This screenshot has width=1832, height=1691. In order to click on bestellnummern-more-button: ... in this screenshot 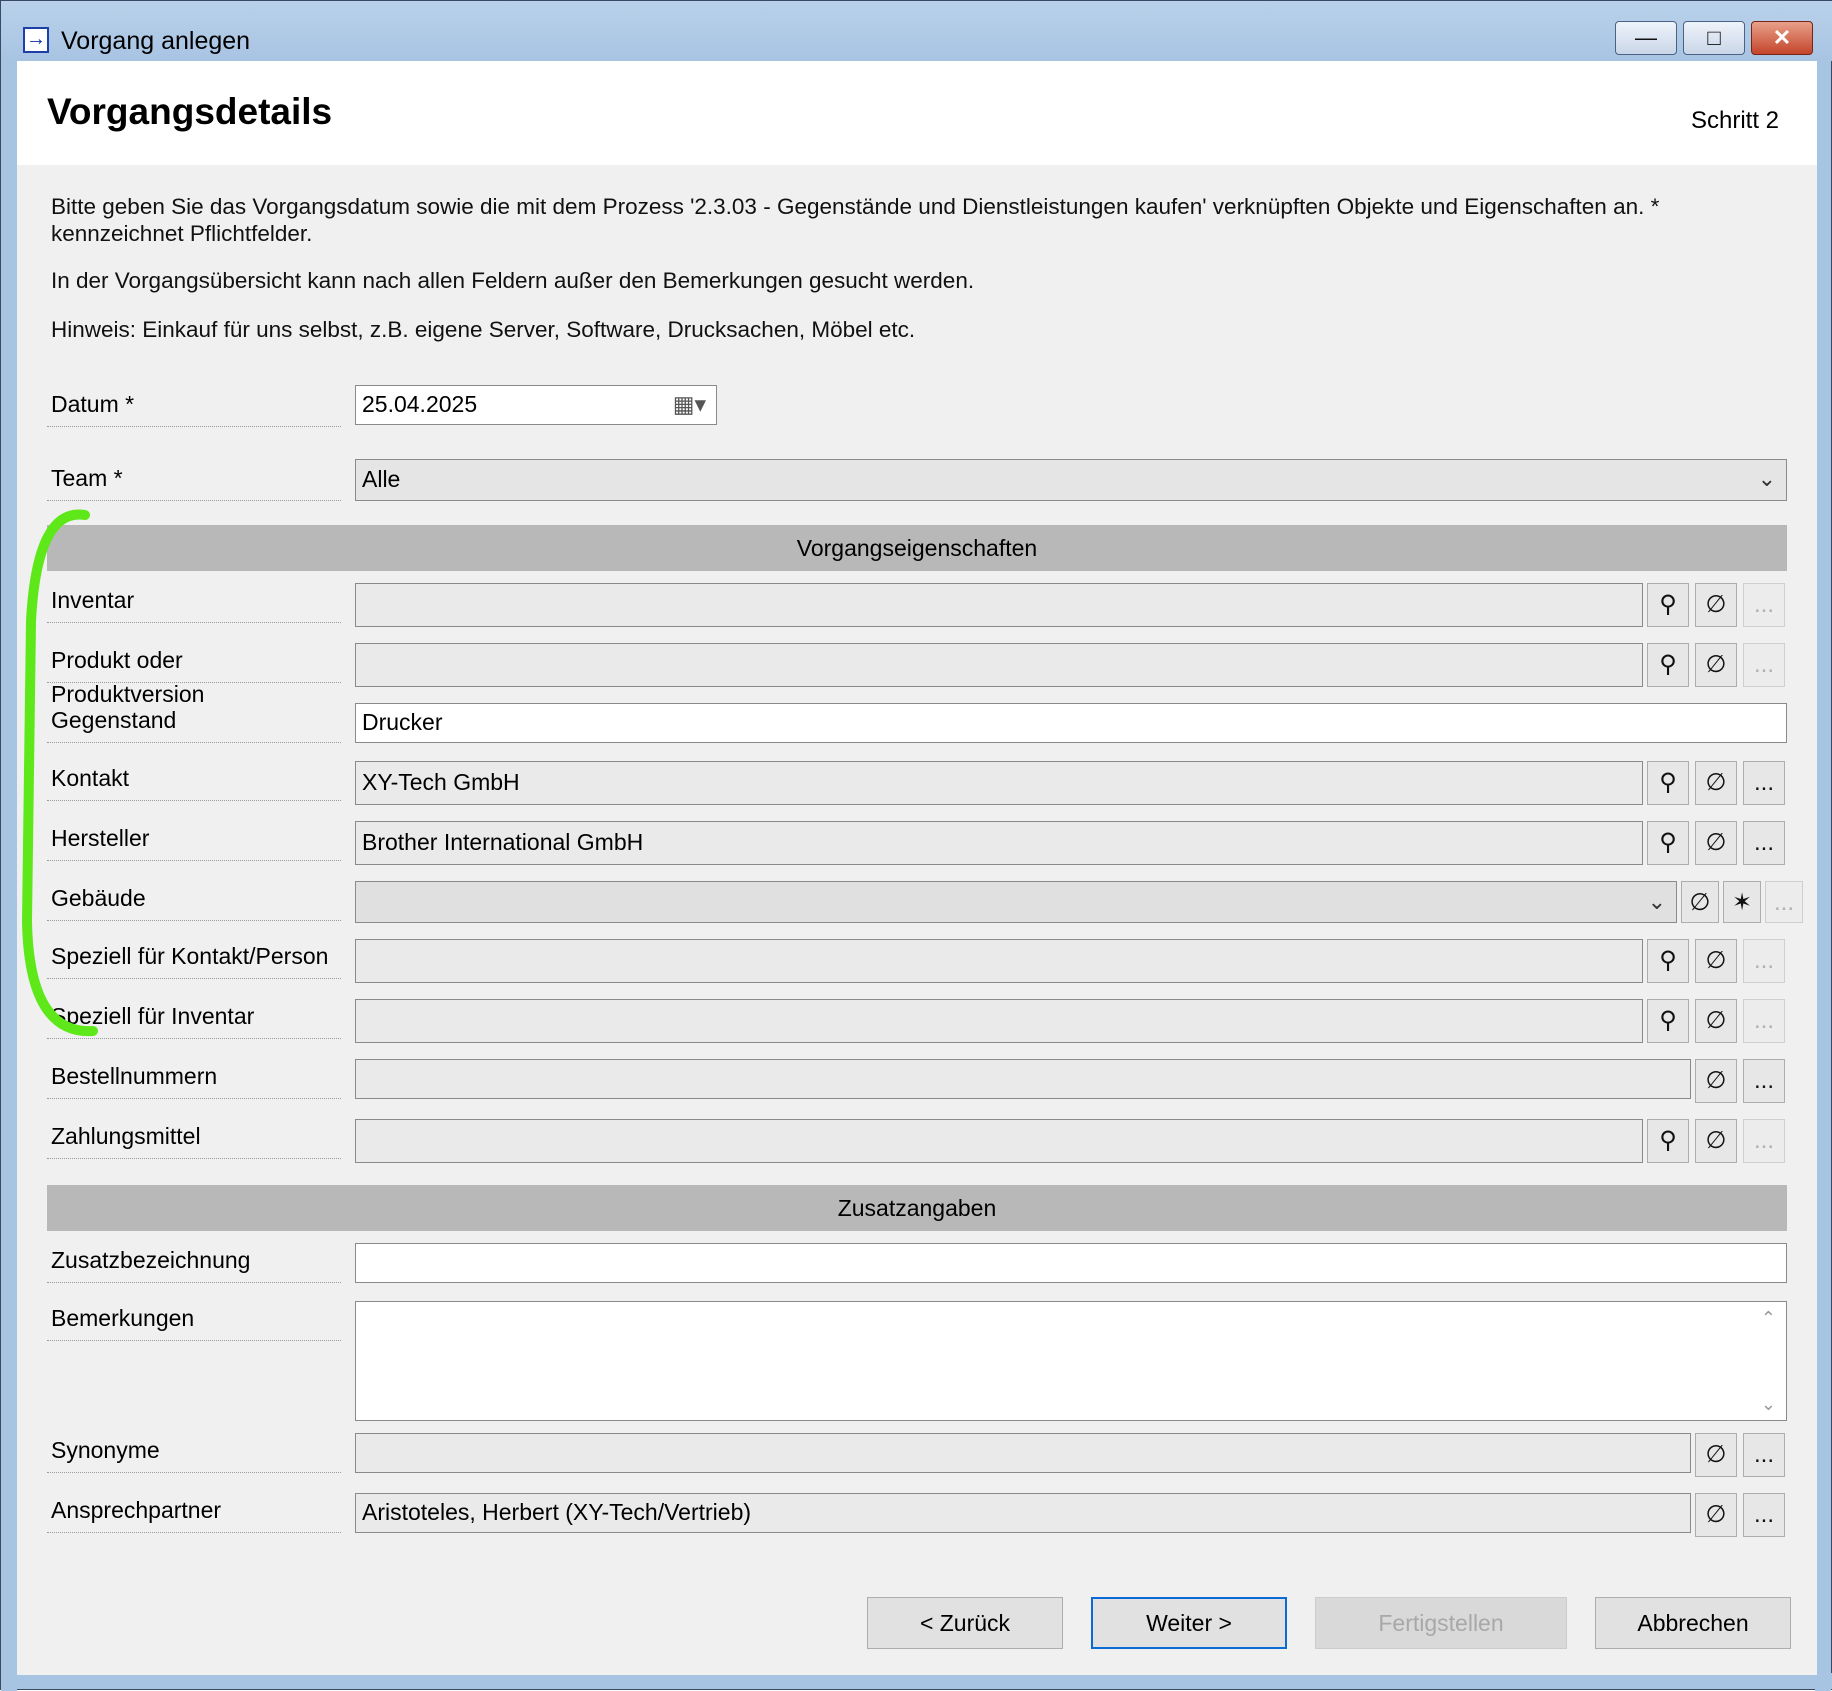, I will do `click(1764, 1081)`.